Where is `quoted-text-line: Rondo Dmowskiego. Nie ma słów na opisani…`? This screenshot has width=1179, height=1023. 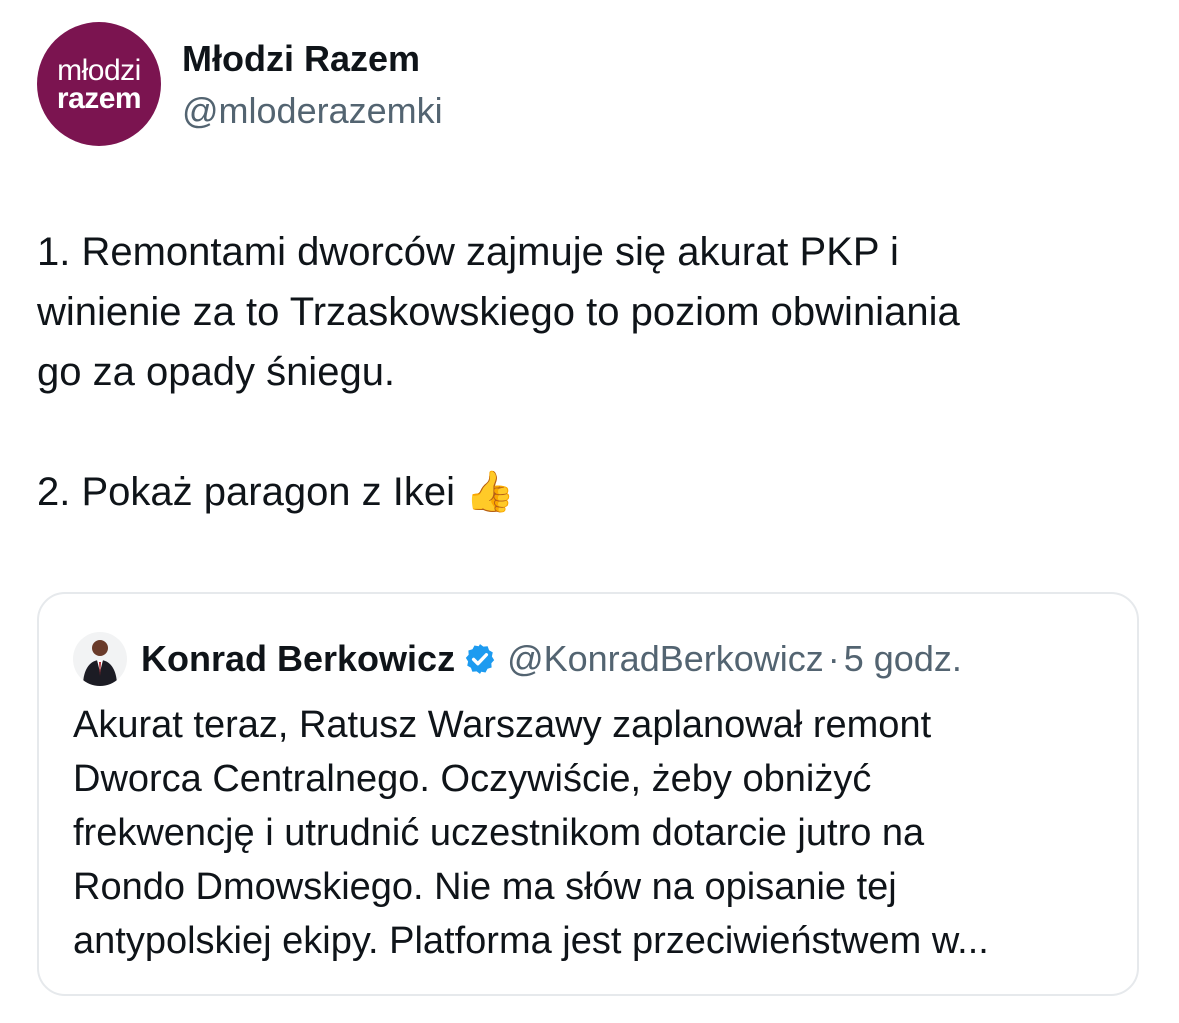
quoted-text-line: Rondo Dmowskiego. Nie ma słów na opisani… is located at coordinates (485, 887).